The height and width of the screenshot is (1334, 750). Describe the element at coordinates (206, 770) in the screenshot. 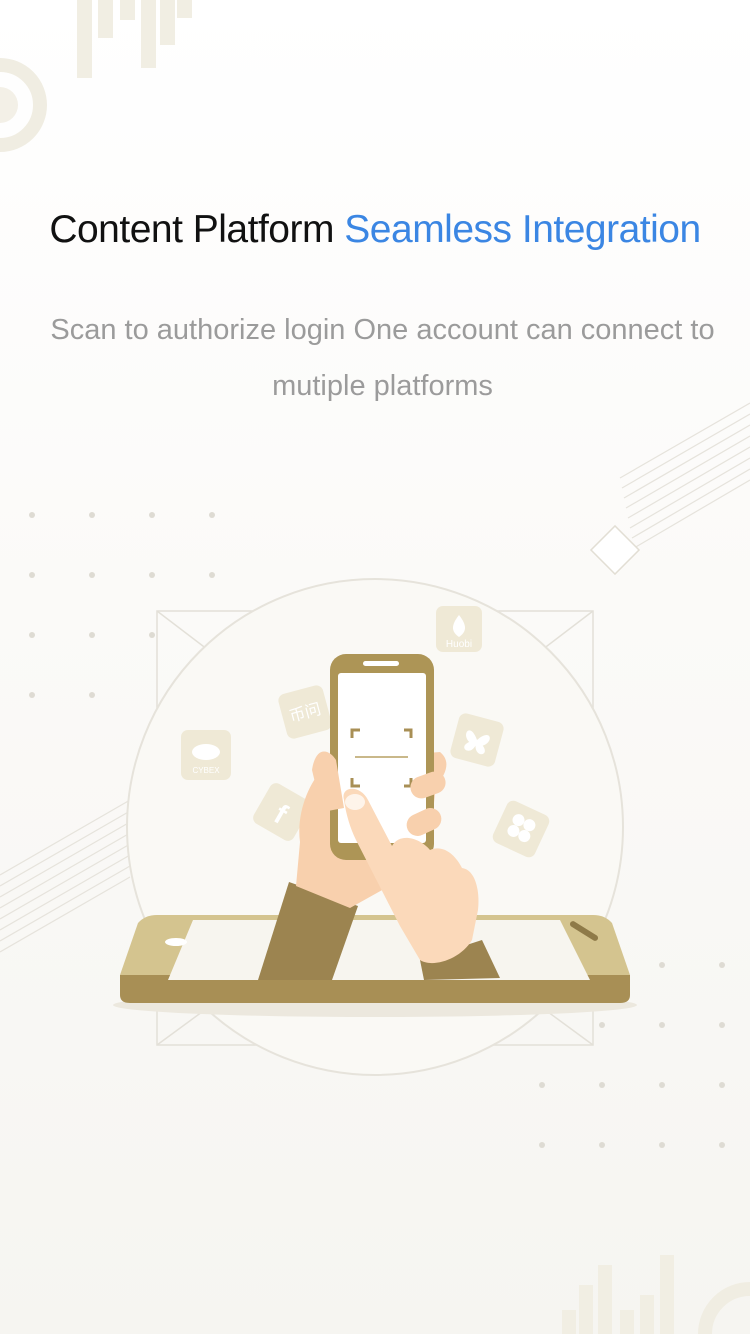

I see `svg-text: CYBEX` at that location.